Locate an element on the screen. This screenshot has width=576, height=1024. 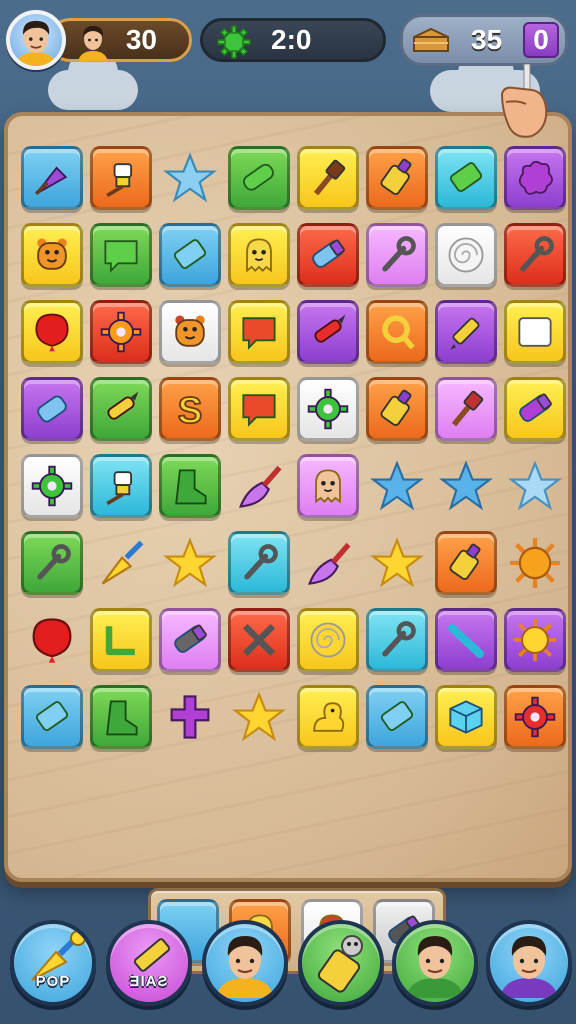
pencil-button: ƎIAƧ is located at coordinates (149, 963).